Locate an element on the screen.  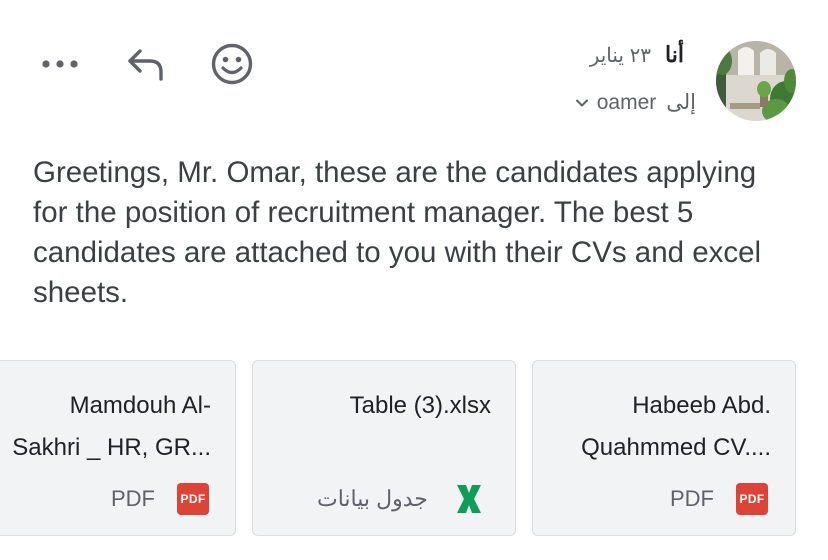
reply-button is located at coordinates (146, 64).